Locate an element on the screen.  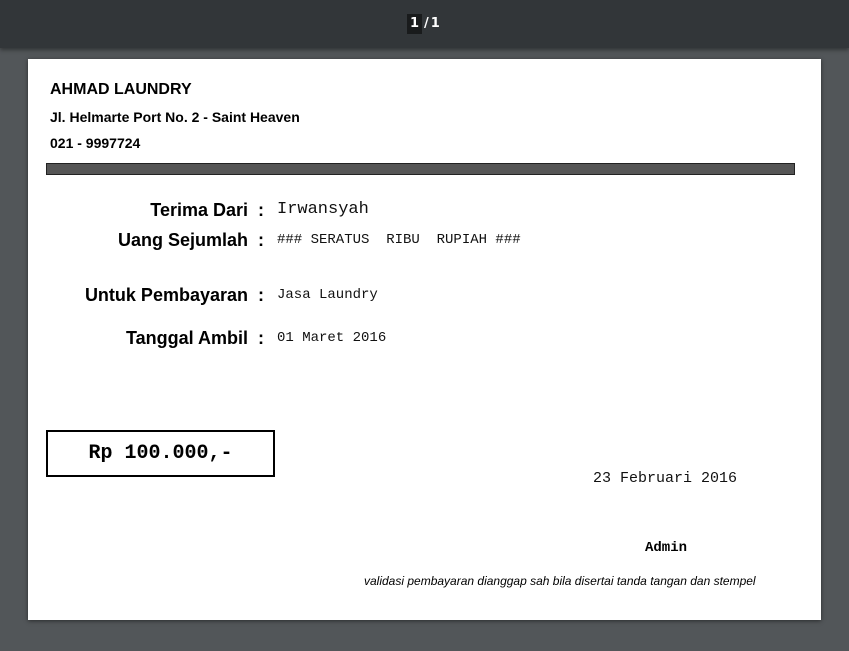
field-label: Untuk Pembayaran is located at coordinates (166, 295).